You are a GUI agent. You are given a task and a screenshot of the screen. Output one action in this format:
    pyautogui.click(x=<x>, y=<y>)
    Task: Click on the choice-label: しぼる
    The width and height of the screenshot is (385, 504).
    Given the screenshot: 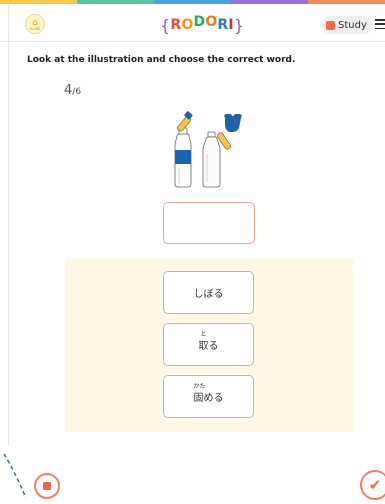 What is the action you would take?
    pyautogui.click(x=208, y=294)
    